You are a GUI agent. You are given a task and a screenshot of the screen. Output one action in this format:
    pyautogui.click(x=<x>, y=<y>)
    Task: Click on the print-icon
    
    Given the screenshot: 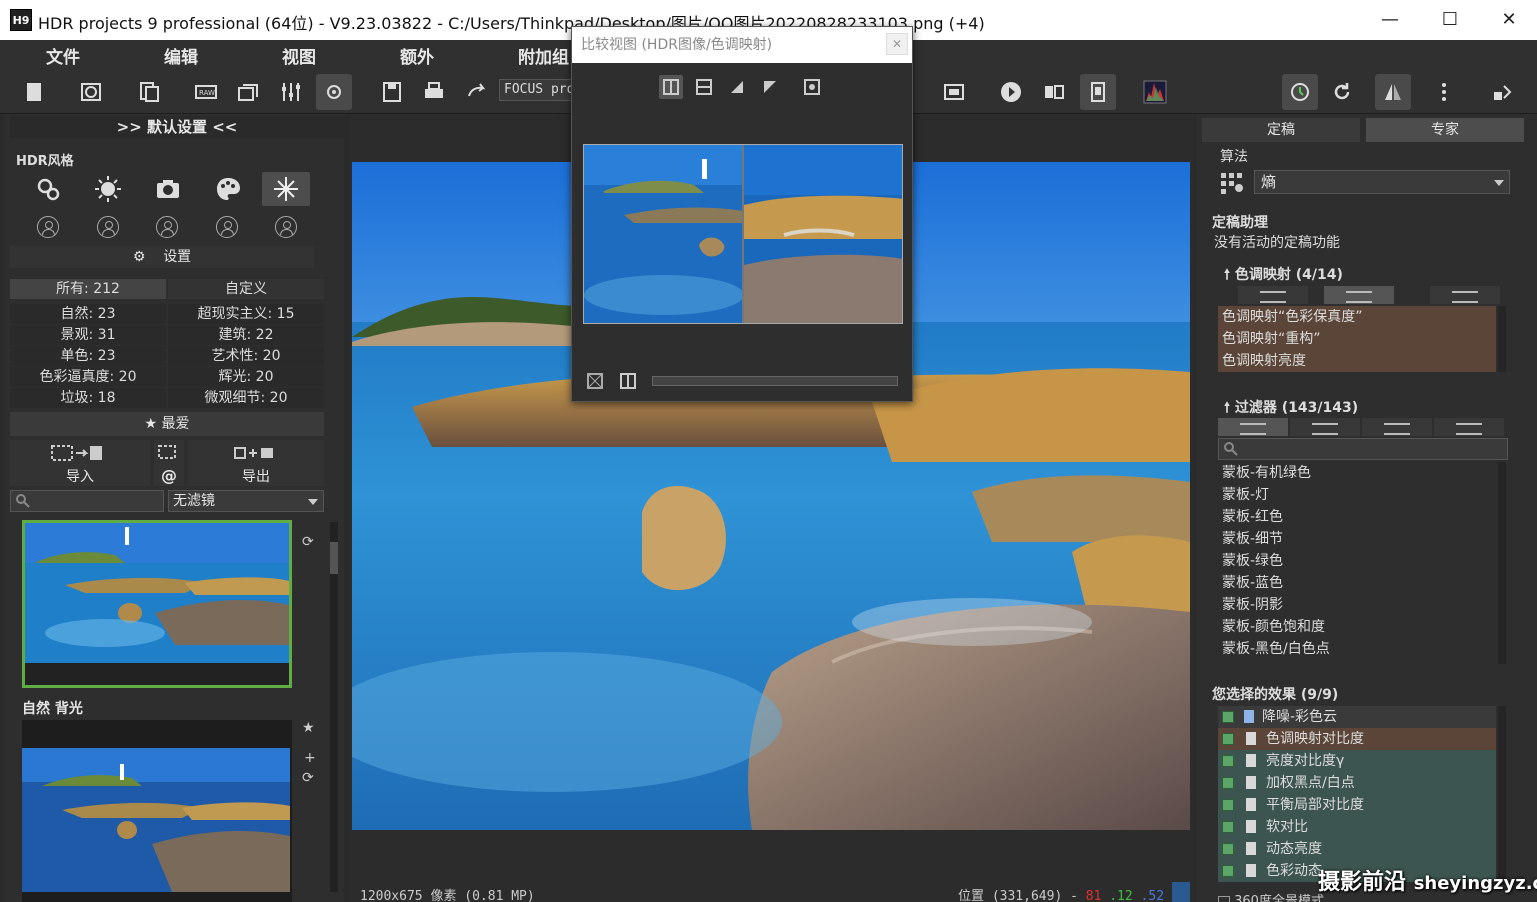 What is the action you would take?
    pyautogui.click(x=434, y=92)
    